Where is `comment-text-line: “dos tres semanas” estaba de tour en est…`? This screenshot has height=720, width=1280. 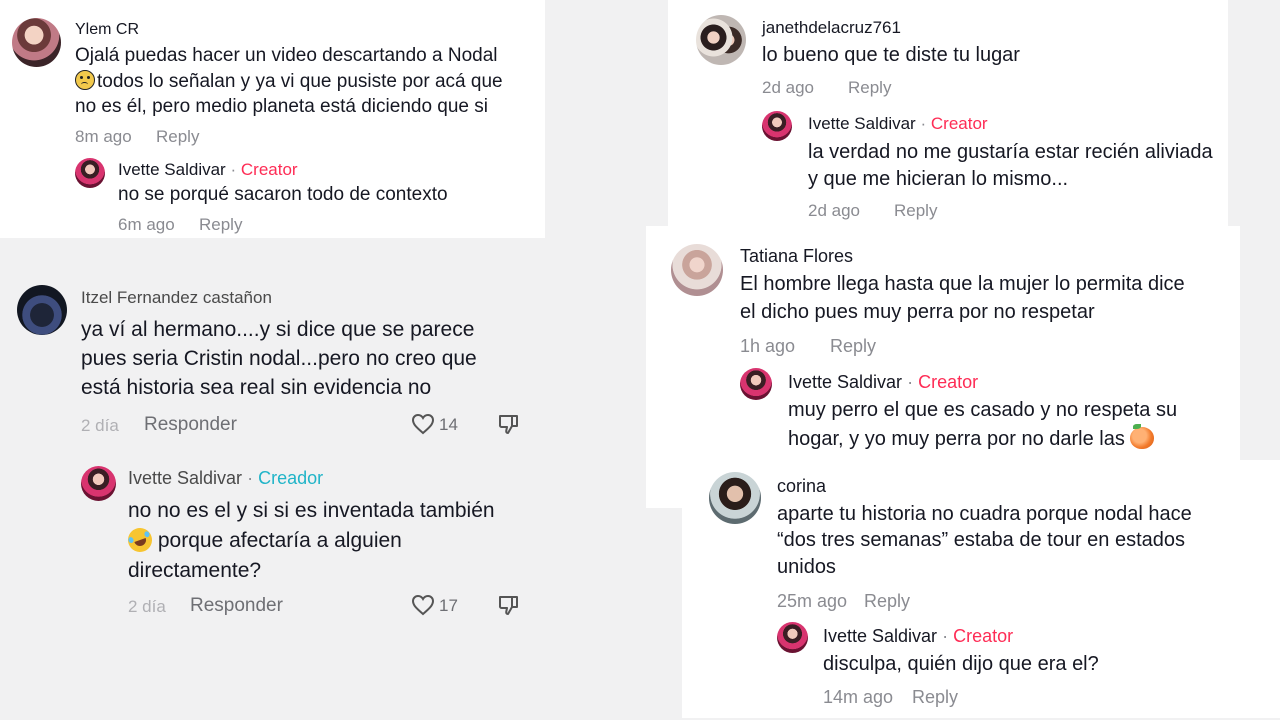
comment-text-line: “dos tres semanas” estaba de tour en est… is located at coordinates (981, 540).